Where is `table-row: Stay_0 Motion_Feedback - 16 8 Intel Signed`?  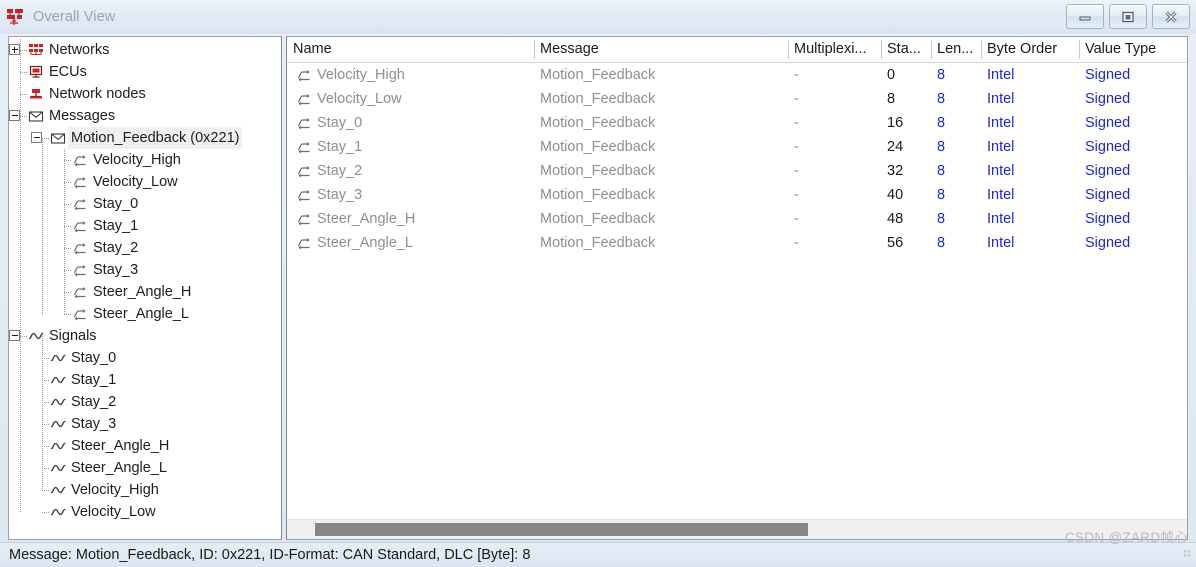 table-row: Stay_0 Motion_Feedback - 16 8 Intel Signed is located at coordinates (737, 123).